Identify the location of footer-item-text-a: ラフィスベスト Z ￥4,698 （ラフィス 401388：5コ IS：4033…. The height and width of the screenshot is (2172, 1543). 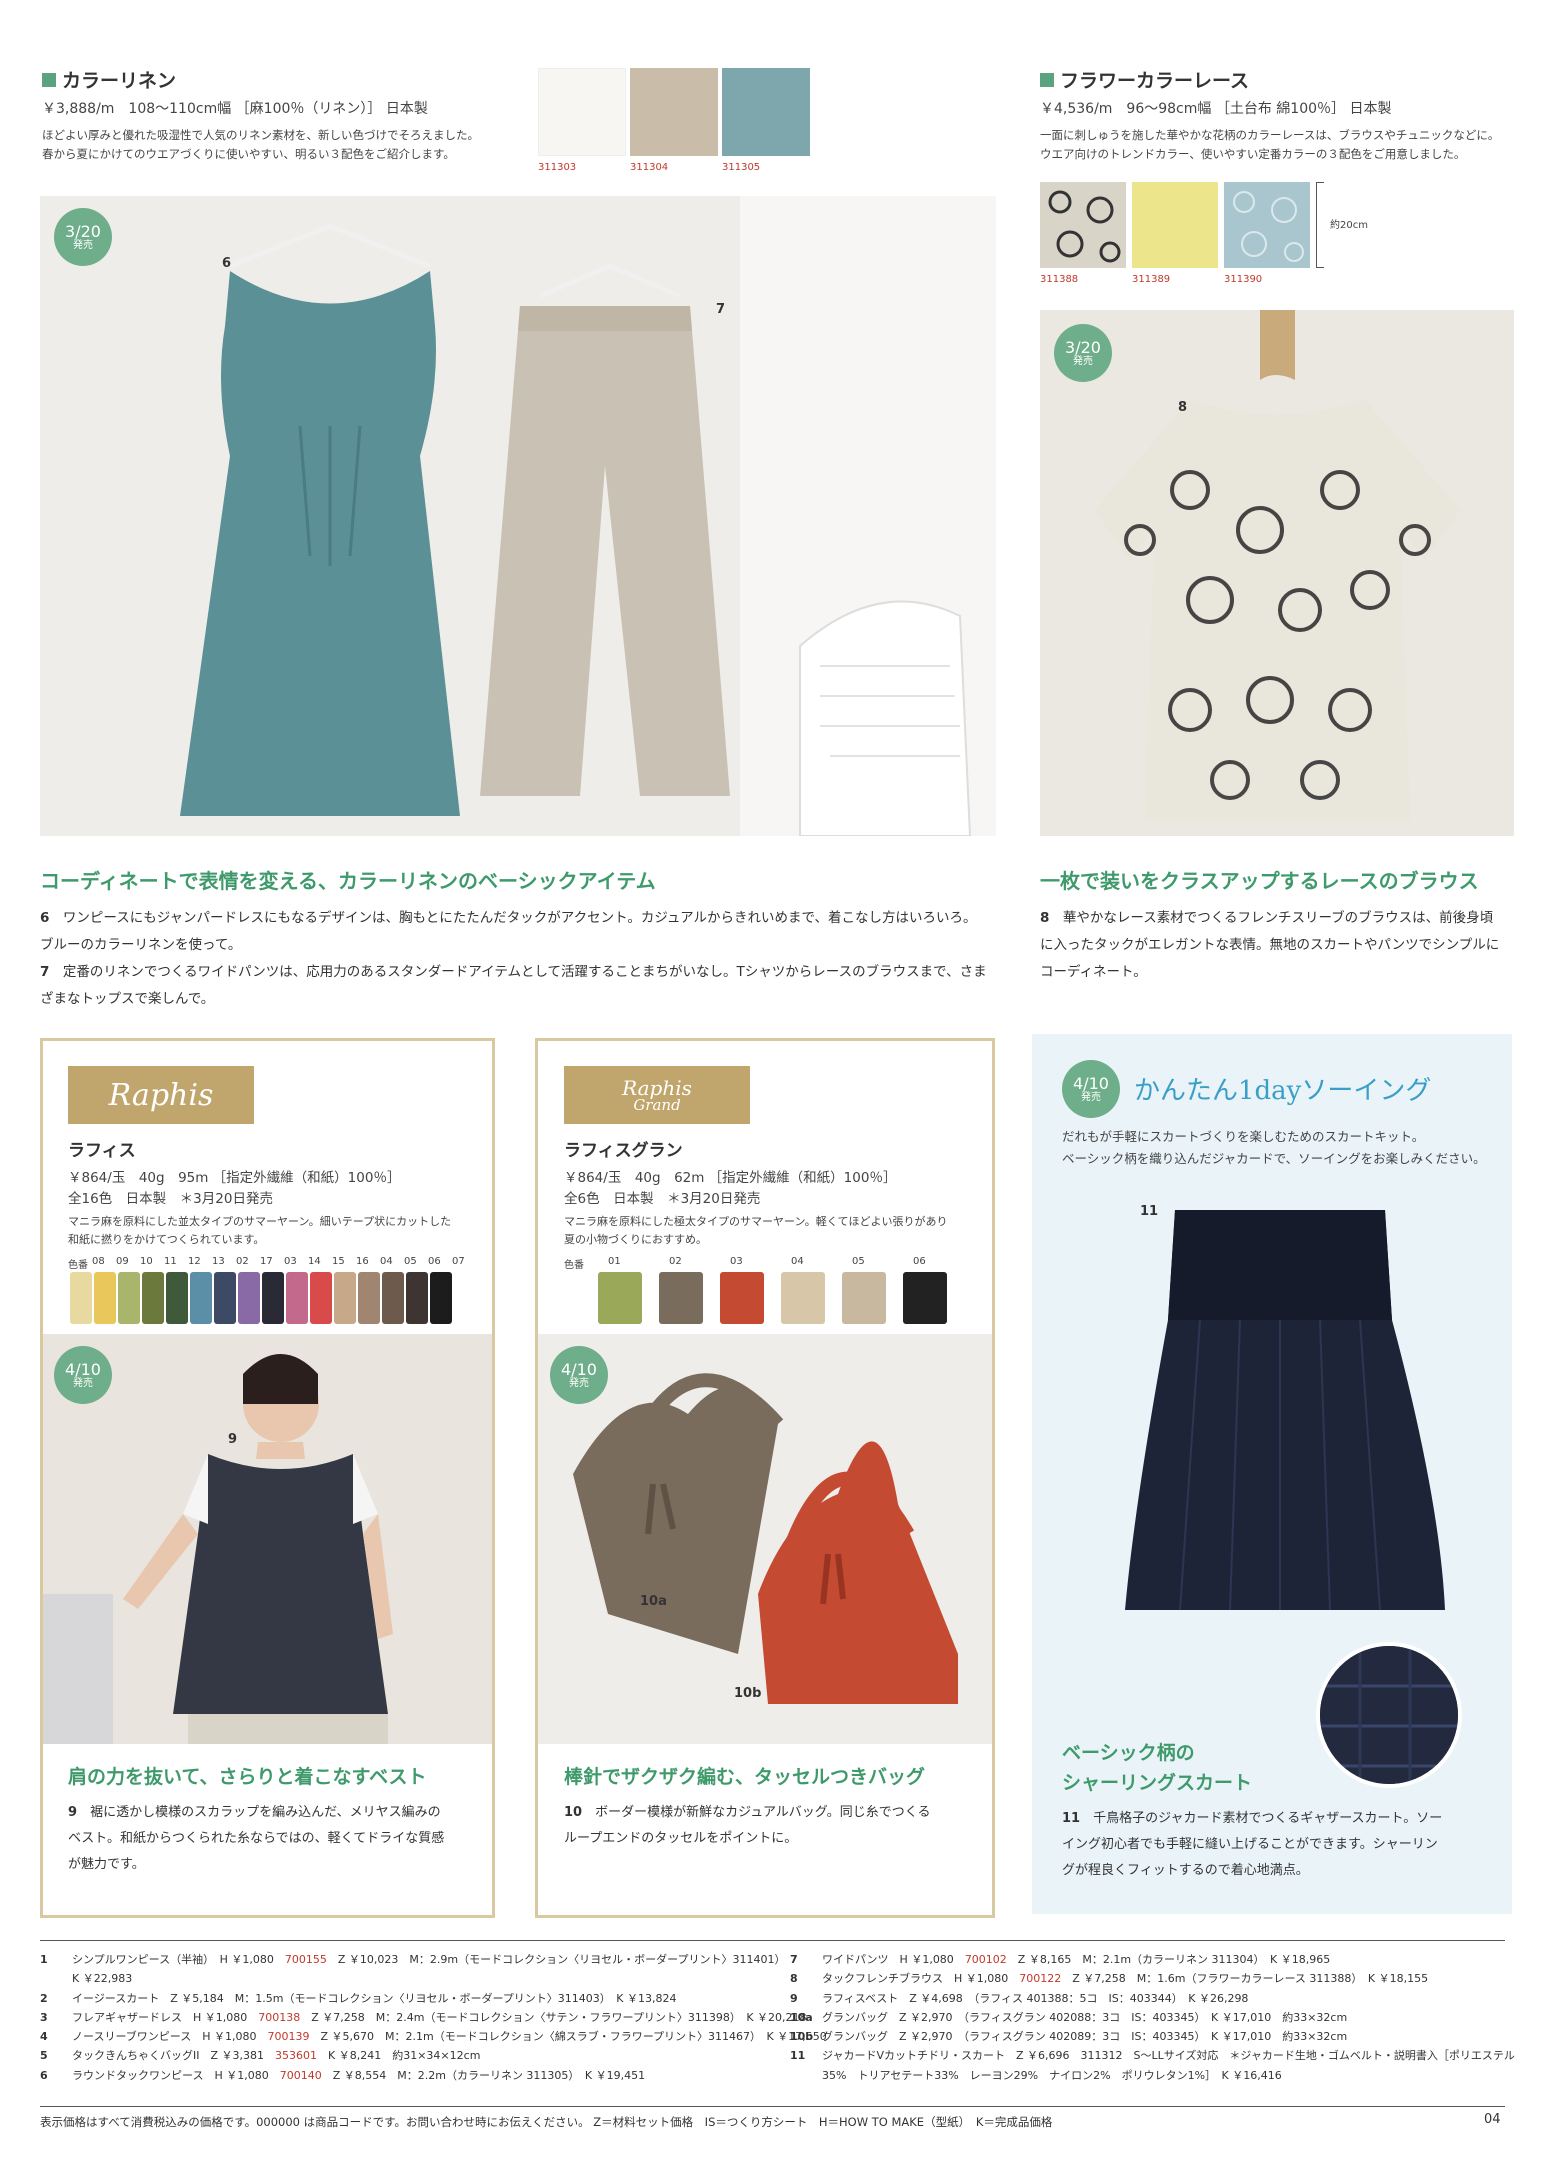
(1035, 1998).